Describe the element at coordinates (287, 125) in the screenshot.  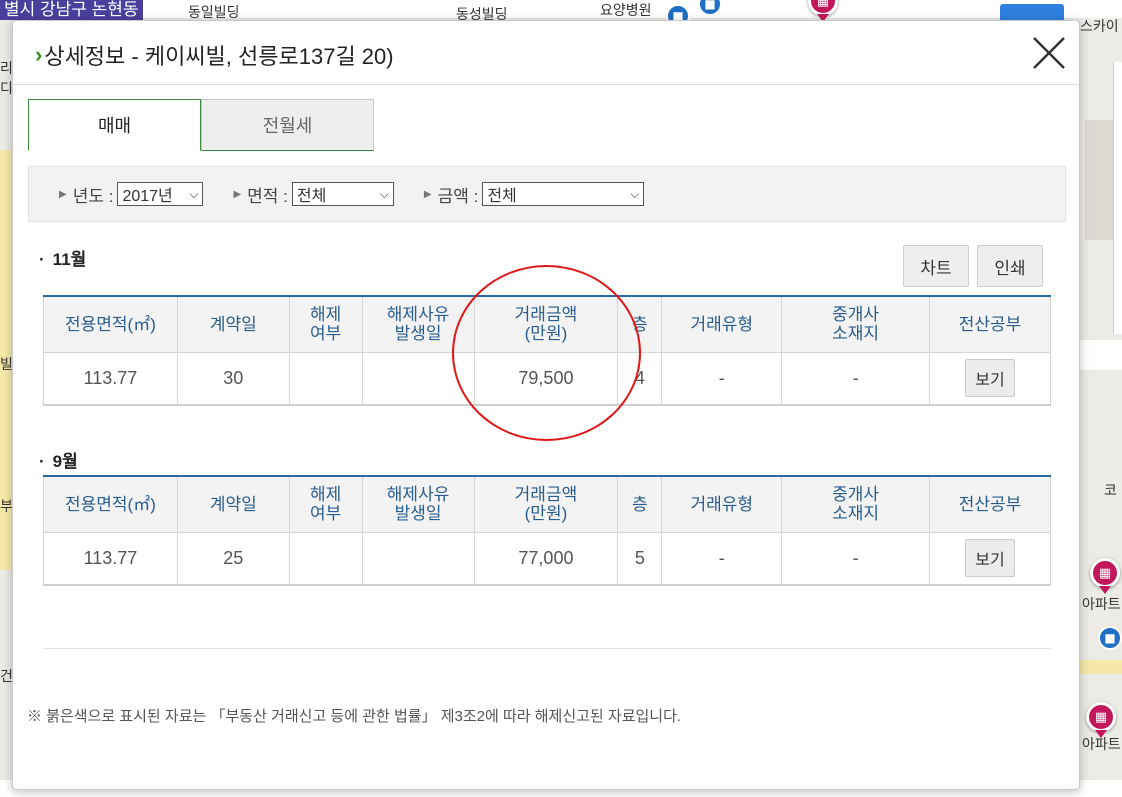
I see `tab-rent: 전월세` at that location.